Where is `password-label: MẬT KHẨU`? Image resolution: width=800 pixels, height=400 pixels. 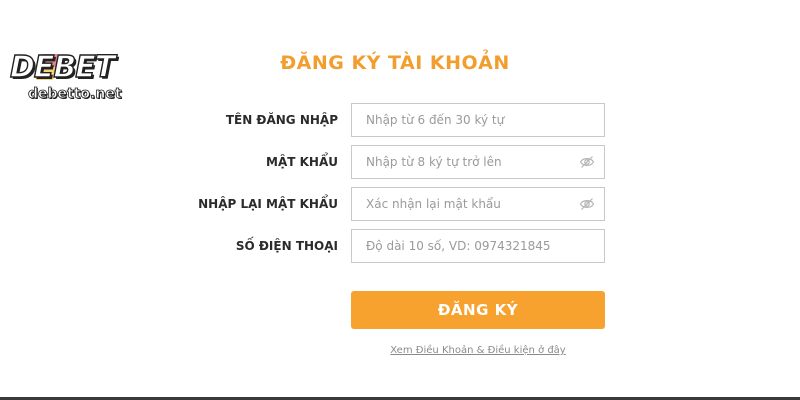
password-label: MẬT KHẨU is located at coordinates (302, 162).